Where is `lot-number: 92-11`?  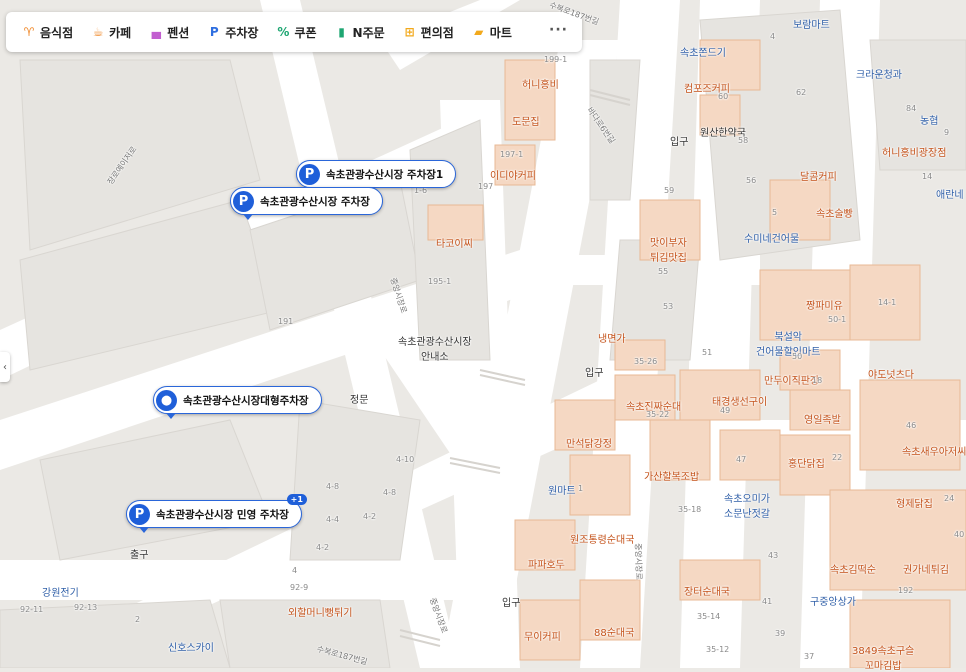 lot-number: 92-11 is located at coordinates (32, 609).